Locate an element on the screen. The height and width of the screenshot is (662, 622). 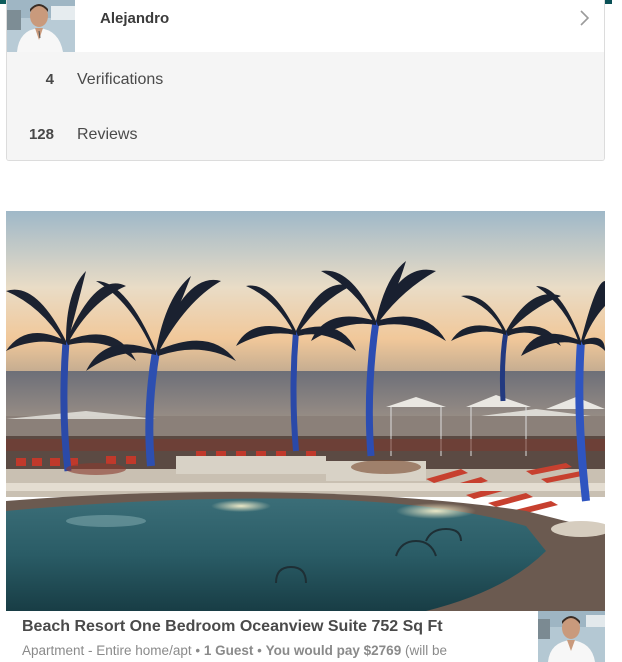
stat-row-verifications: 4 Verifications is located at coordinates (305, 80).